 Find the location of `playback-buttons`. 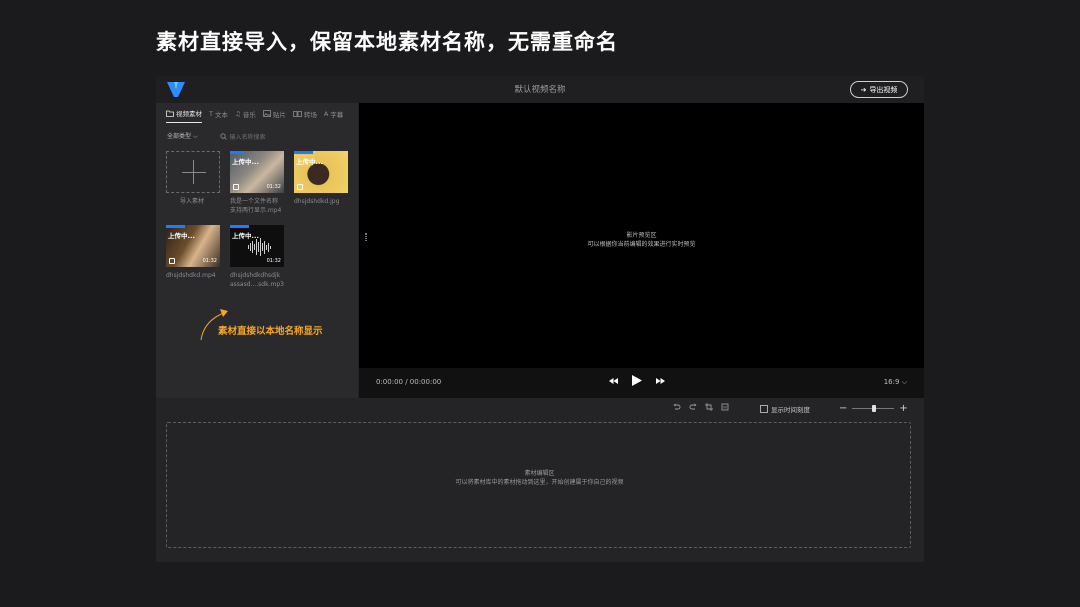

playback-buttons is located at coordinates (637, 380).